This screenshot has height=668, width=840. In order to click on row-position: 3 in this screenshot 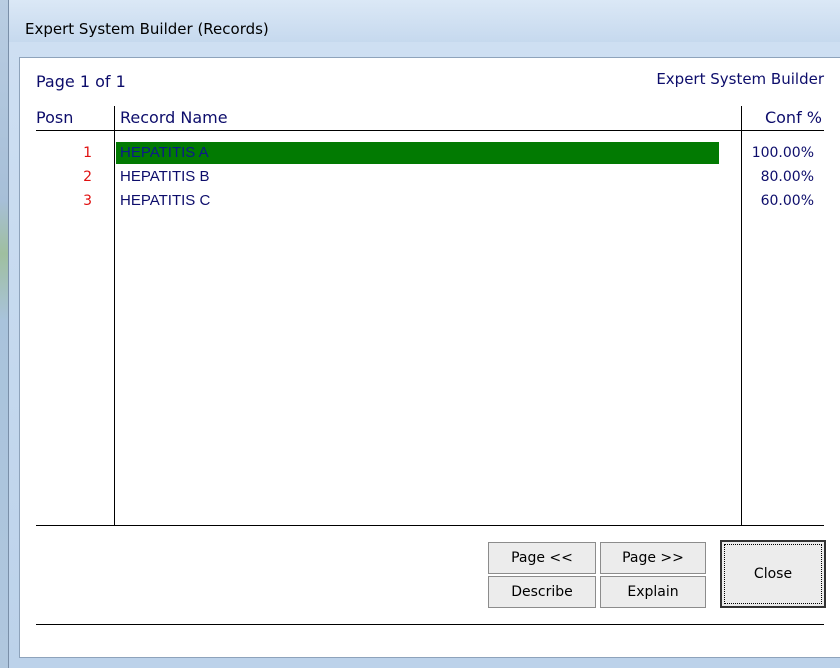, I will do `click(87, 201)`.